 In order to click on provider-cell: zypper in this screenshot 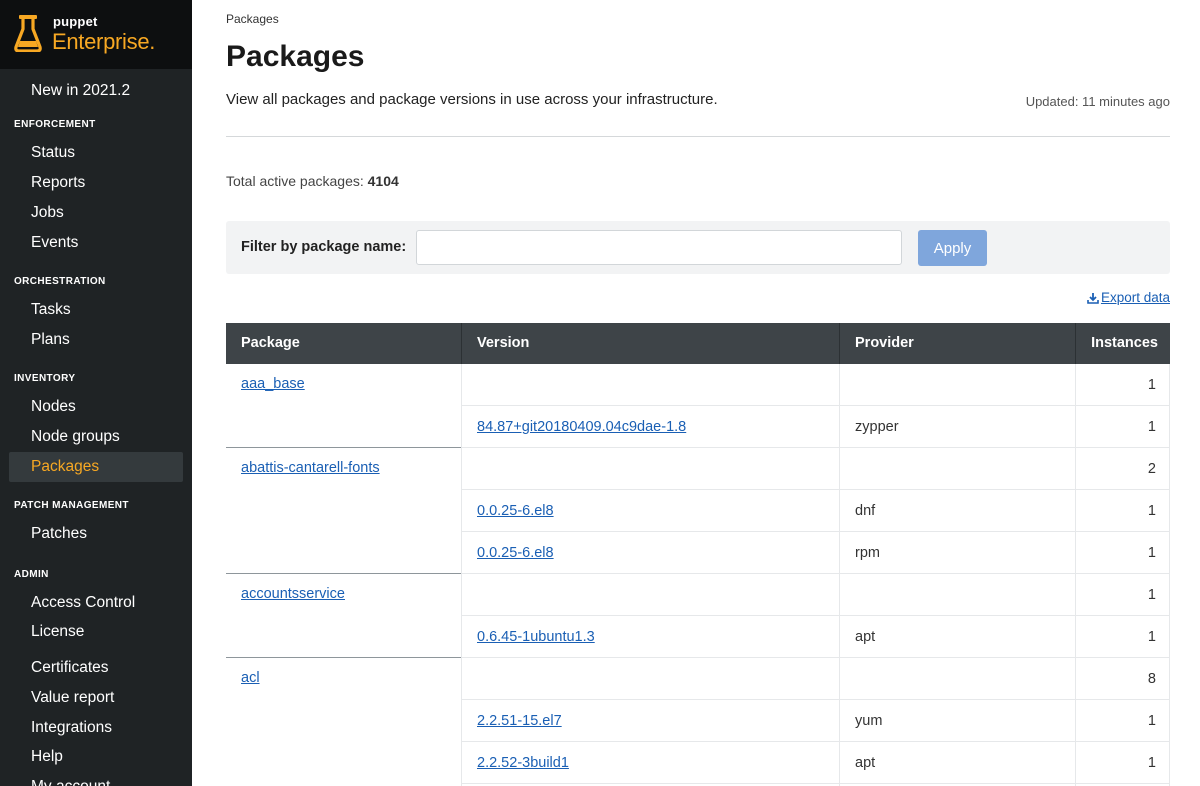, I will do `click(877, 427)`.